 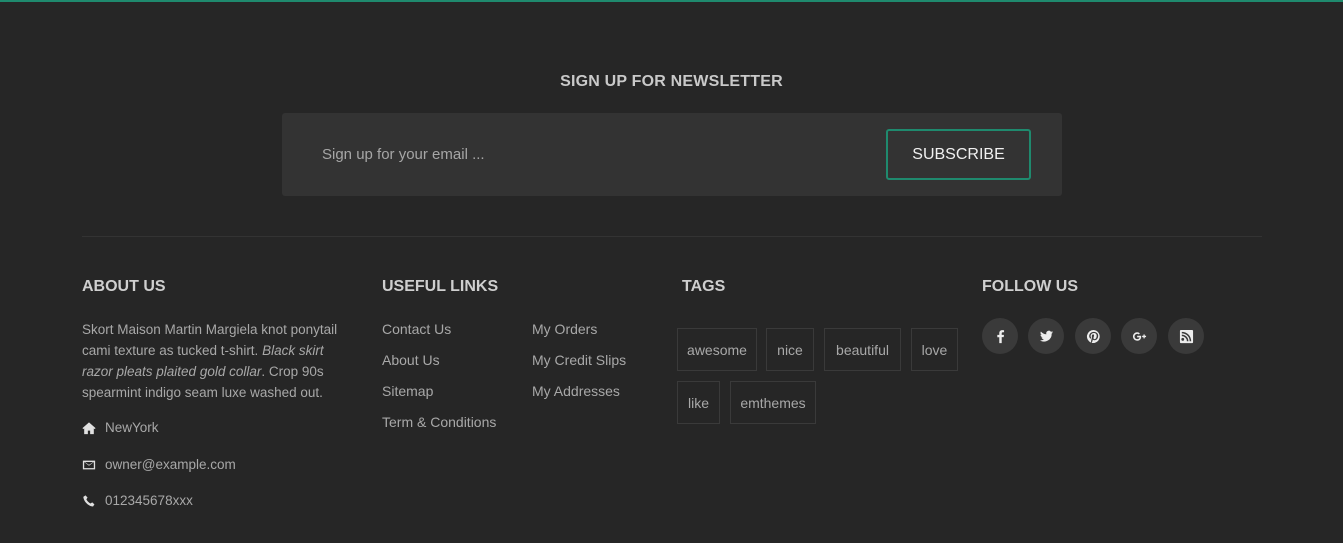 I want to click on facebook-button, so click(x=1000, y=336).